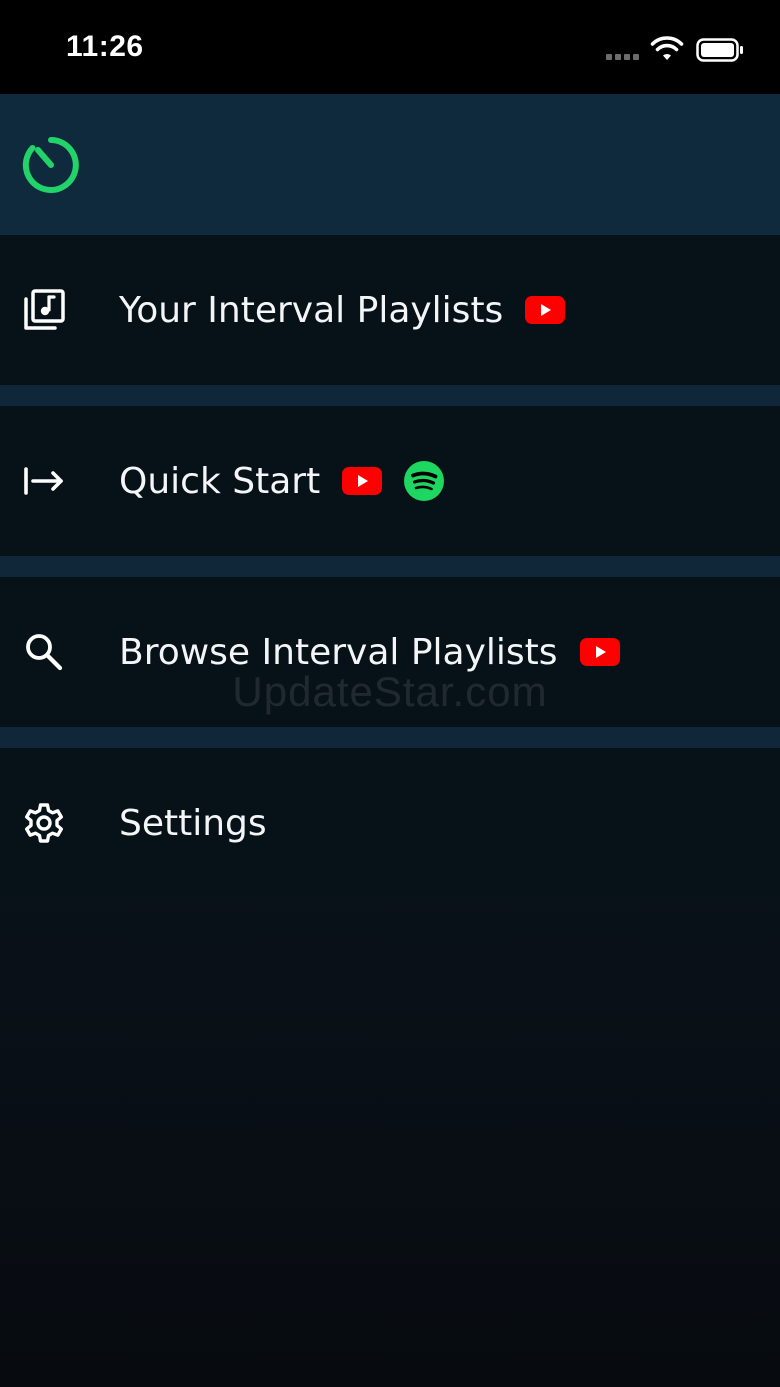 Image resolution: width=780 pixels, height=1387 pixels. What do you see at coordinates (220, 481) in the screenshot?
I see `menu-item-label: Quick Start` at bounding box center [220, 481].